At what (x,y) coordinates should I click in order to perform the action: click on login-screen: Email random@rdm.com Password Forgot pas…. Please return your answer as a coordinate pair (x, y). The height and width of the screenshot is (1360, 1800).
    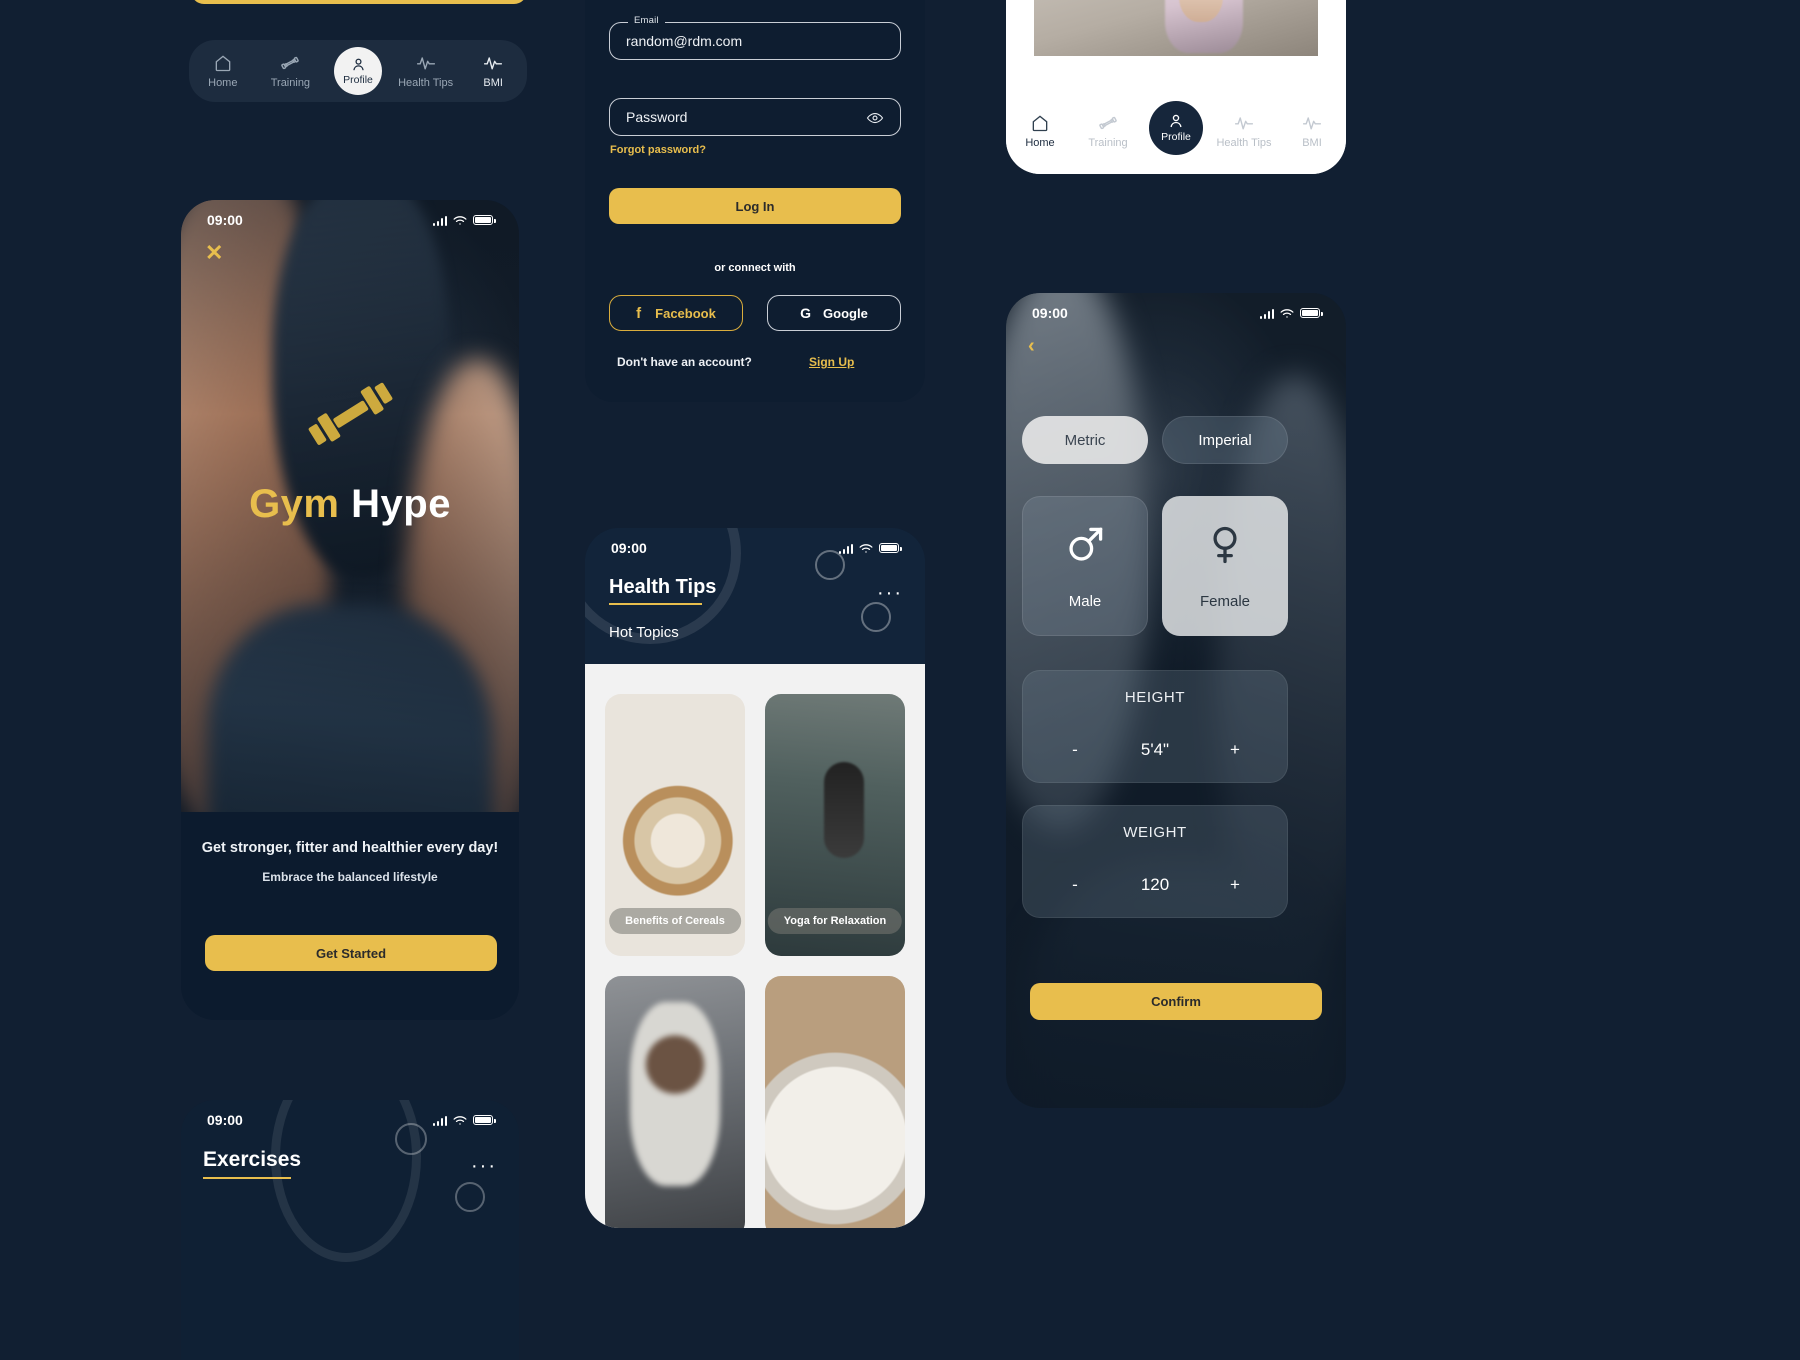
    Looking at the image, I should click on (755, 201).